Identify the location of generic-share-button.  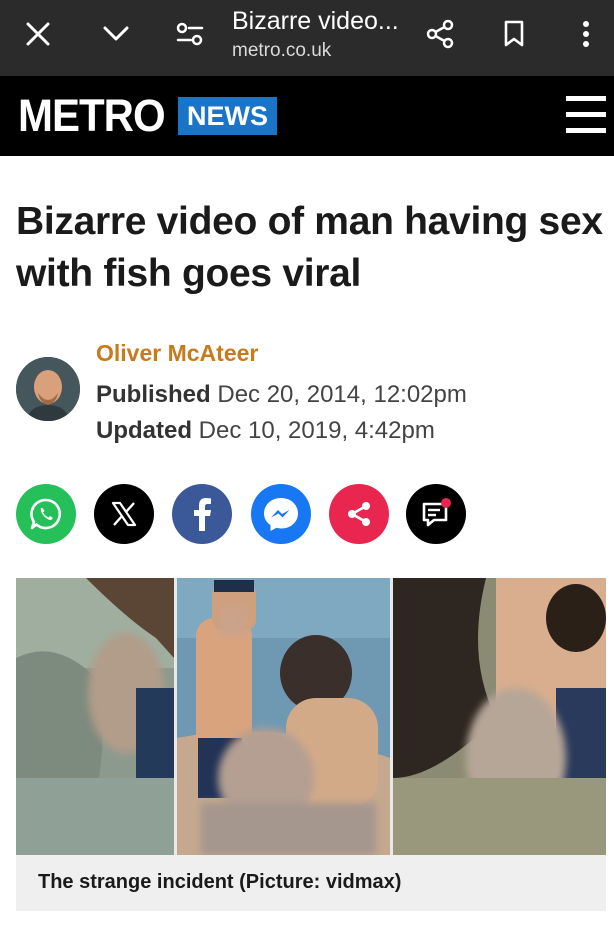
(359, 514).